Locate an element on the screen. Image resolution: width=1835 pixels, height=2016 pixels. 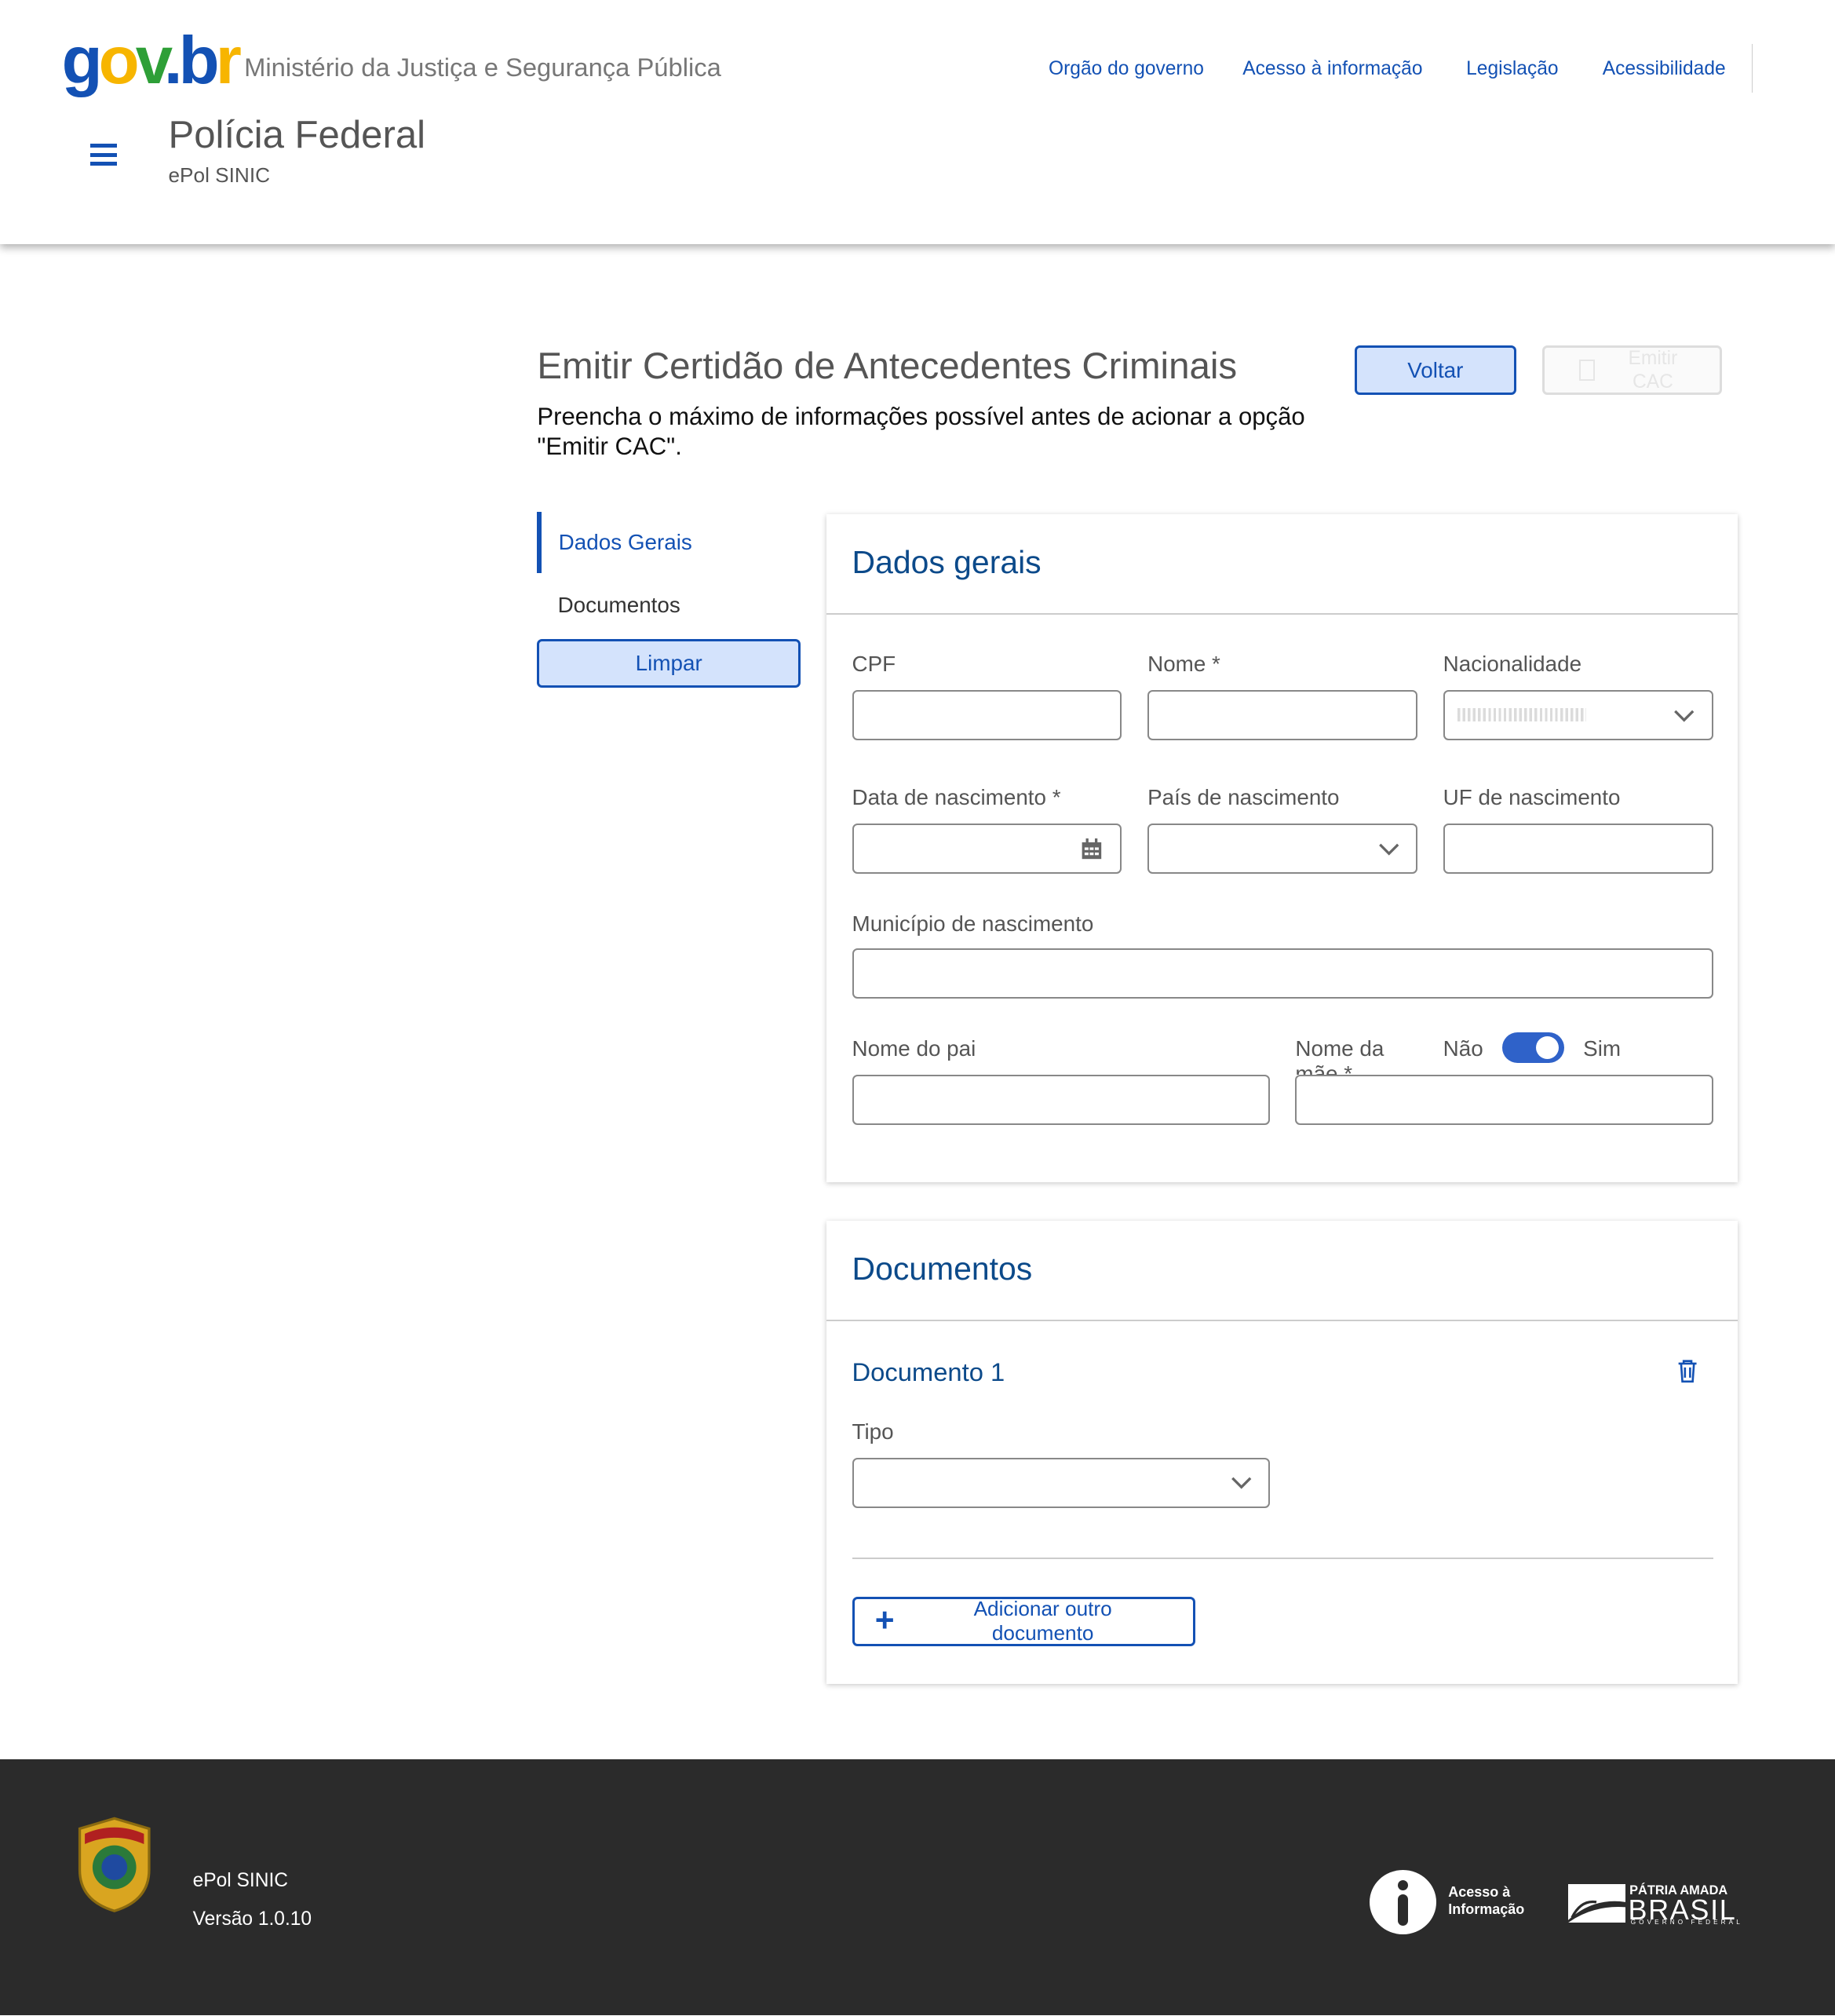
cpf-label: CPF is located at coordinates (874, 664).